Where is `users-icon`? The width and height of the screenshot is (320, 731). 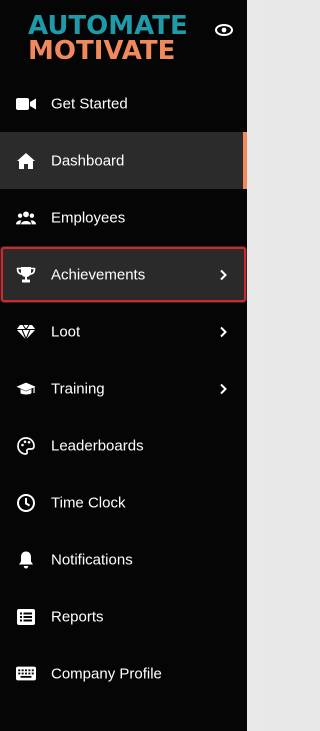 users-icon is located at coordinates (26, 218).